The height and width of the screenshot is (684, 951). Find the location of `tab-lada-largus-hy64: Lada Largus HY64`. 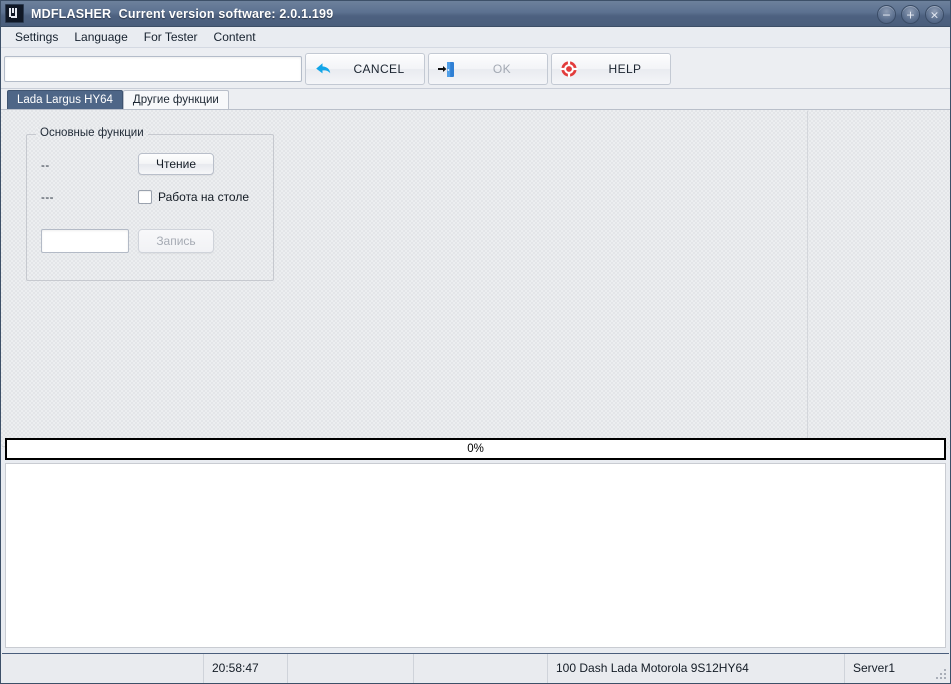

tab-lada-largus-hy64: Lada Largus HY64 is located at coordinates (65, 99).